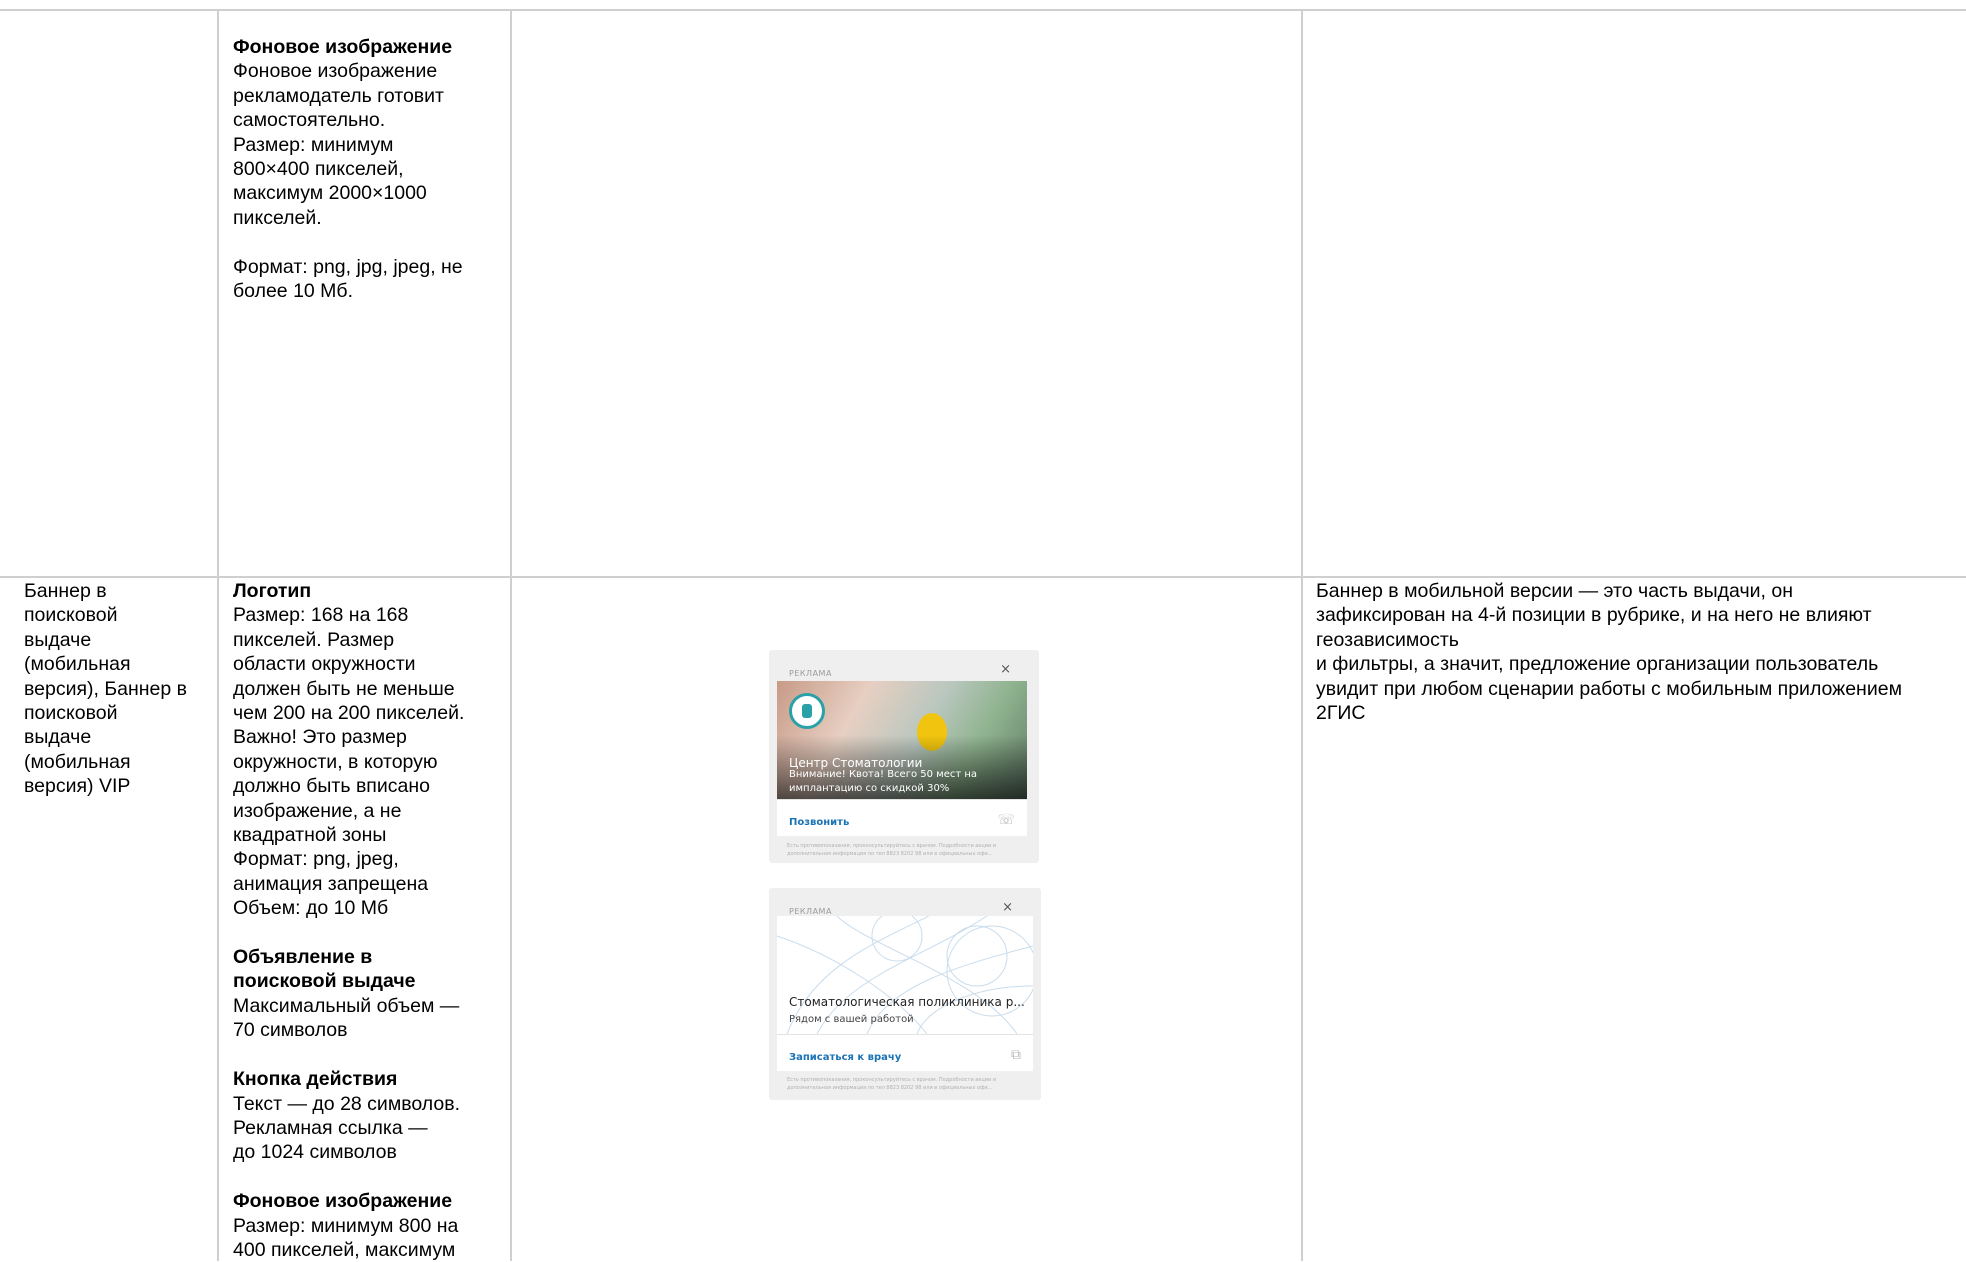 The image size is (1966, 1262). I want to click on text-line: Формат: png, jpg, jpeg, не, so click(348, 266).